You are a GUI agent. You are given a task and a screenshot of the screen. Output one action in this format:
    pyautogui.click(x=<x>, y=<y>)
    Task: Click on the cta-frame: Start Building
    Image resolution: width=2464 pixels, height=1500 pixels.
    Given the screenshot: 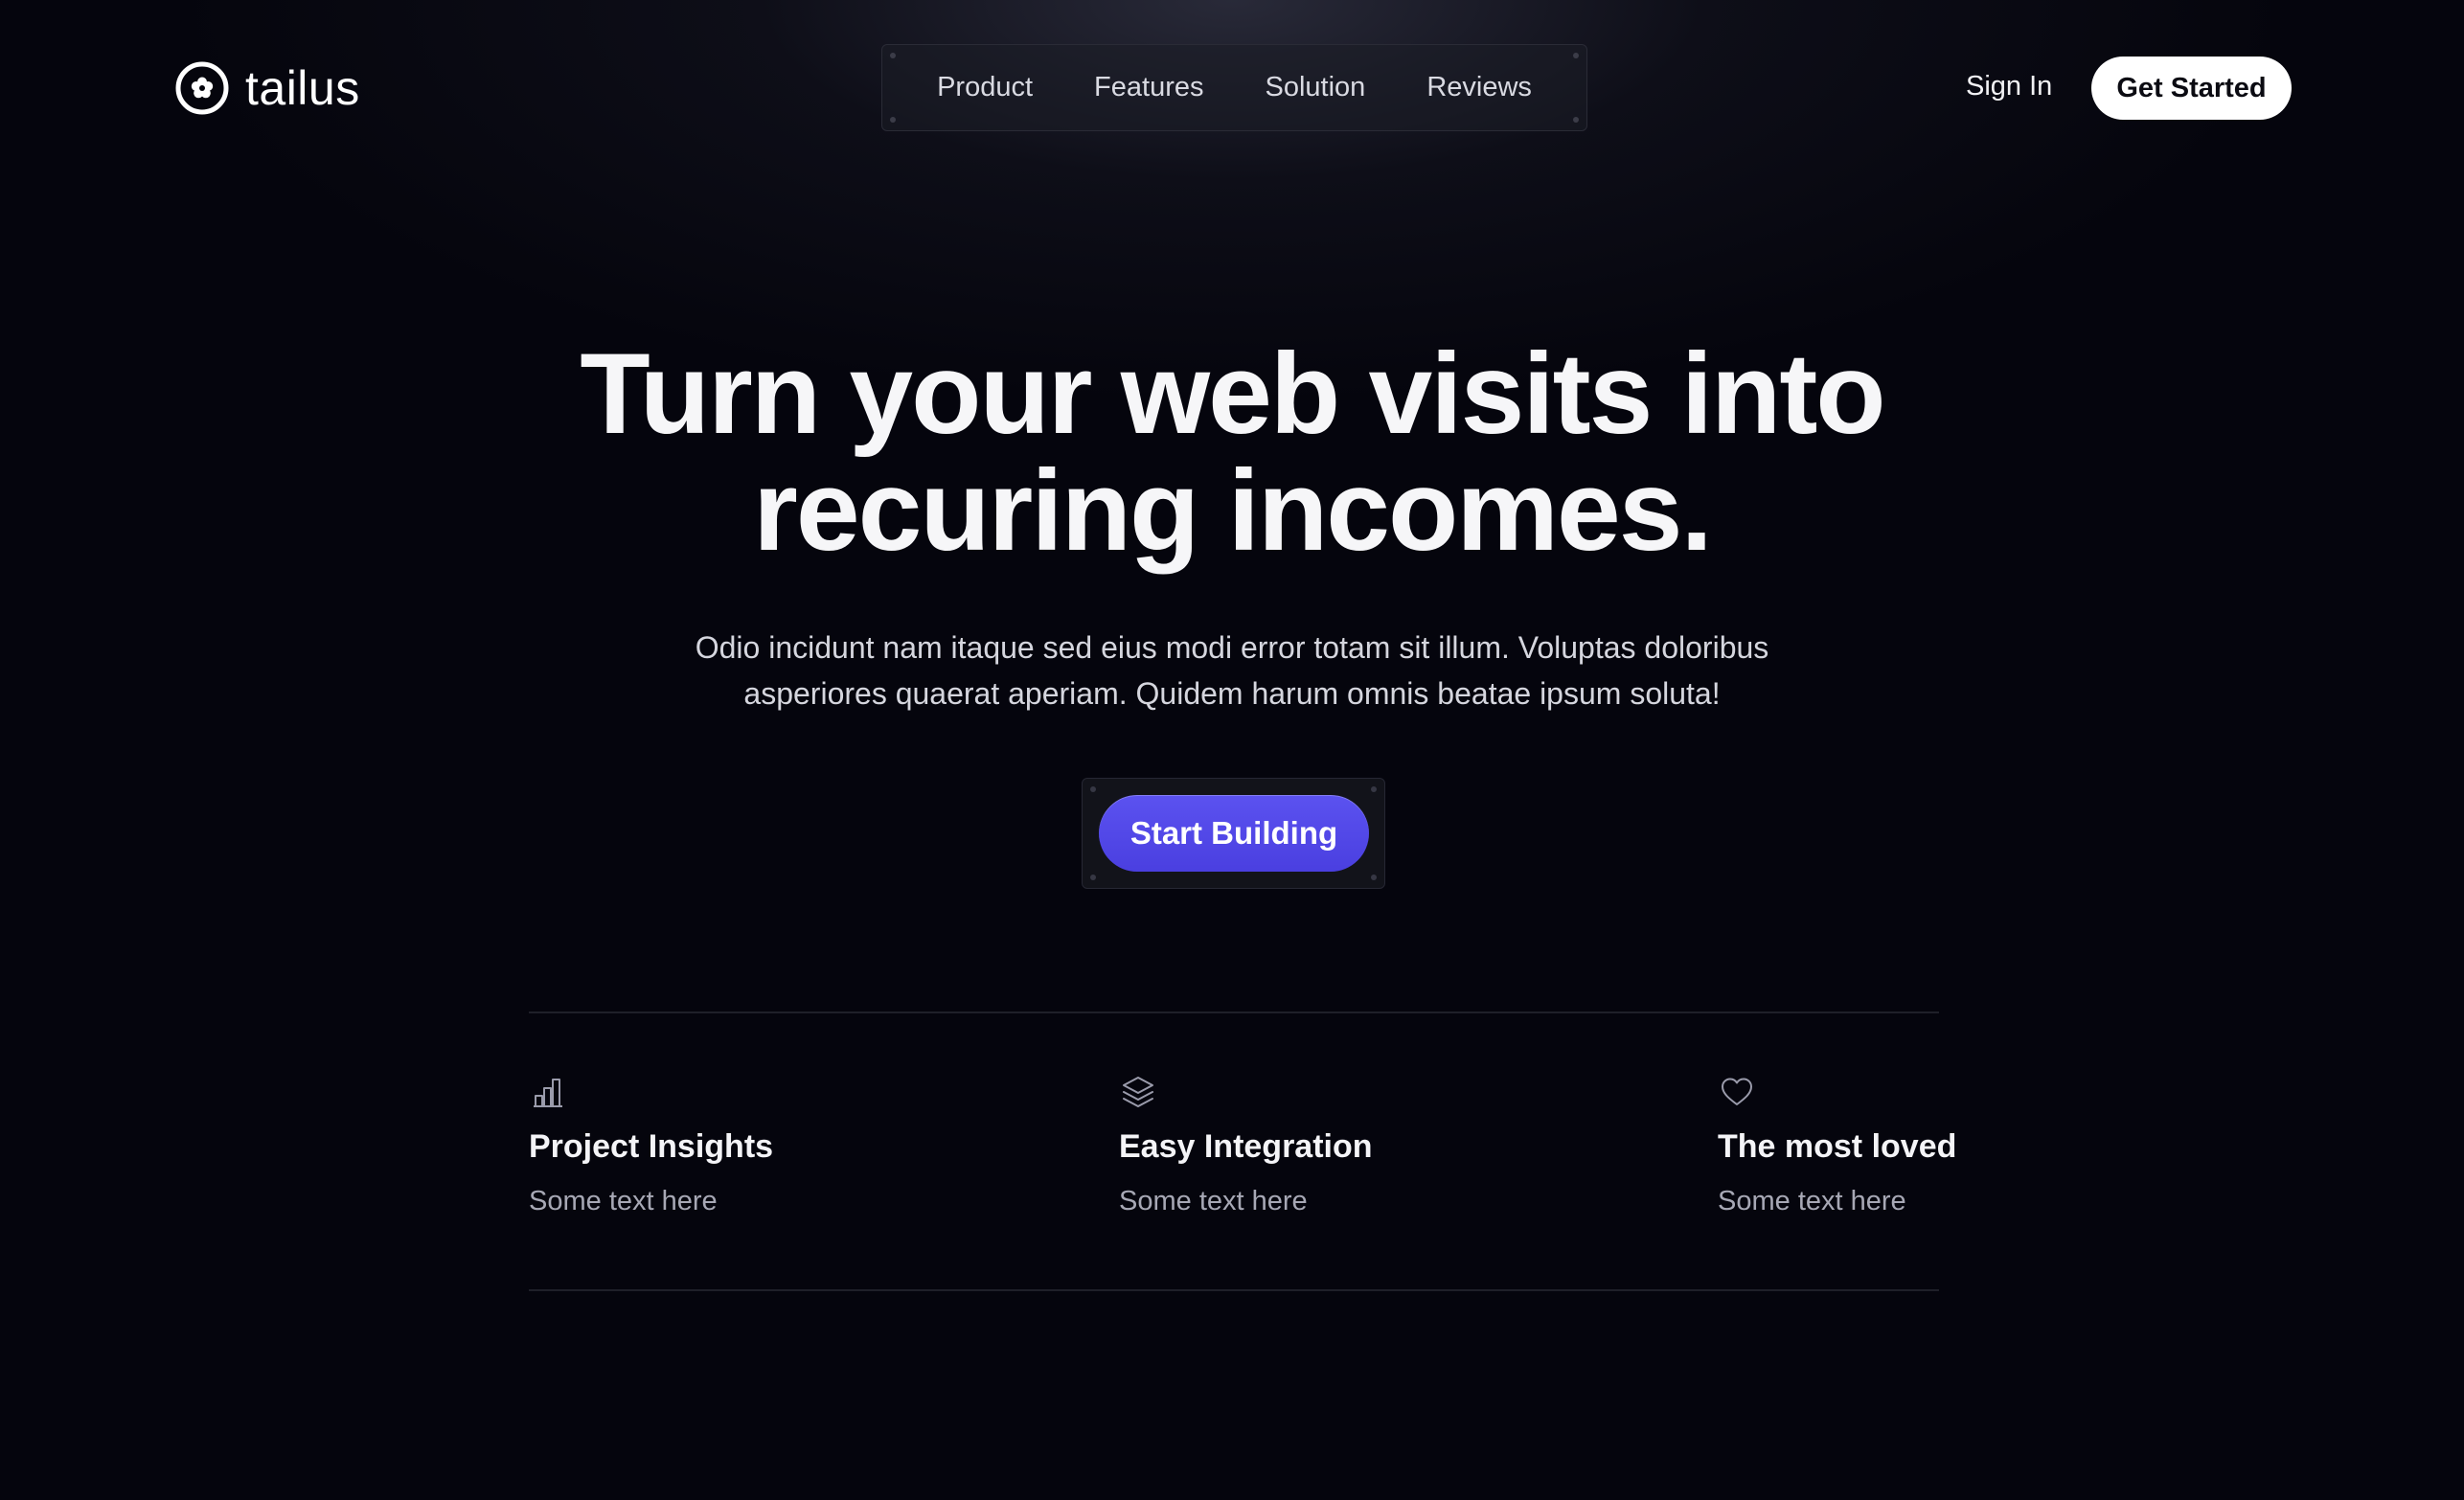 What is the action you would take?
    pyautogui.click(x=1233, y=833)
    